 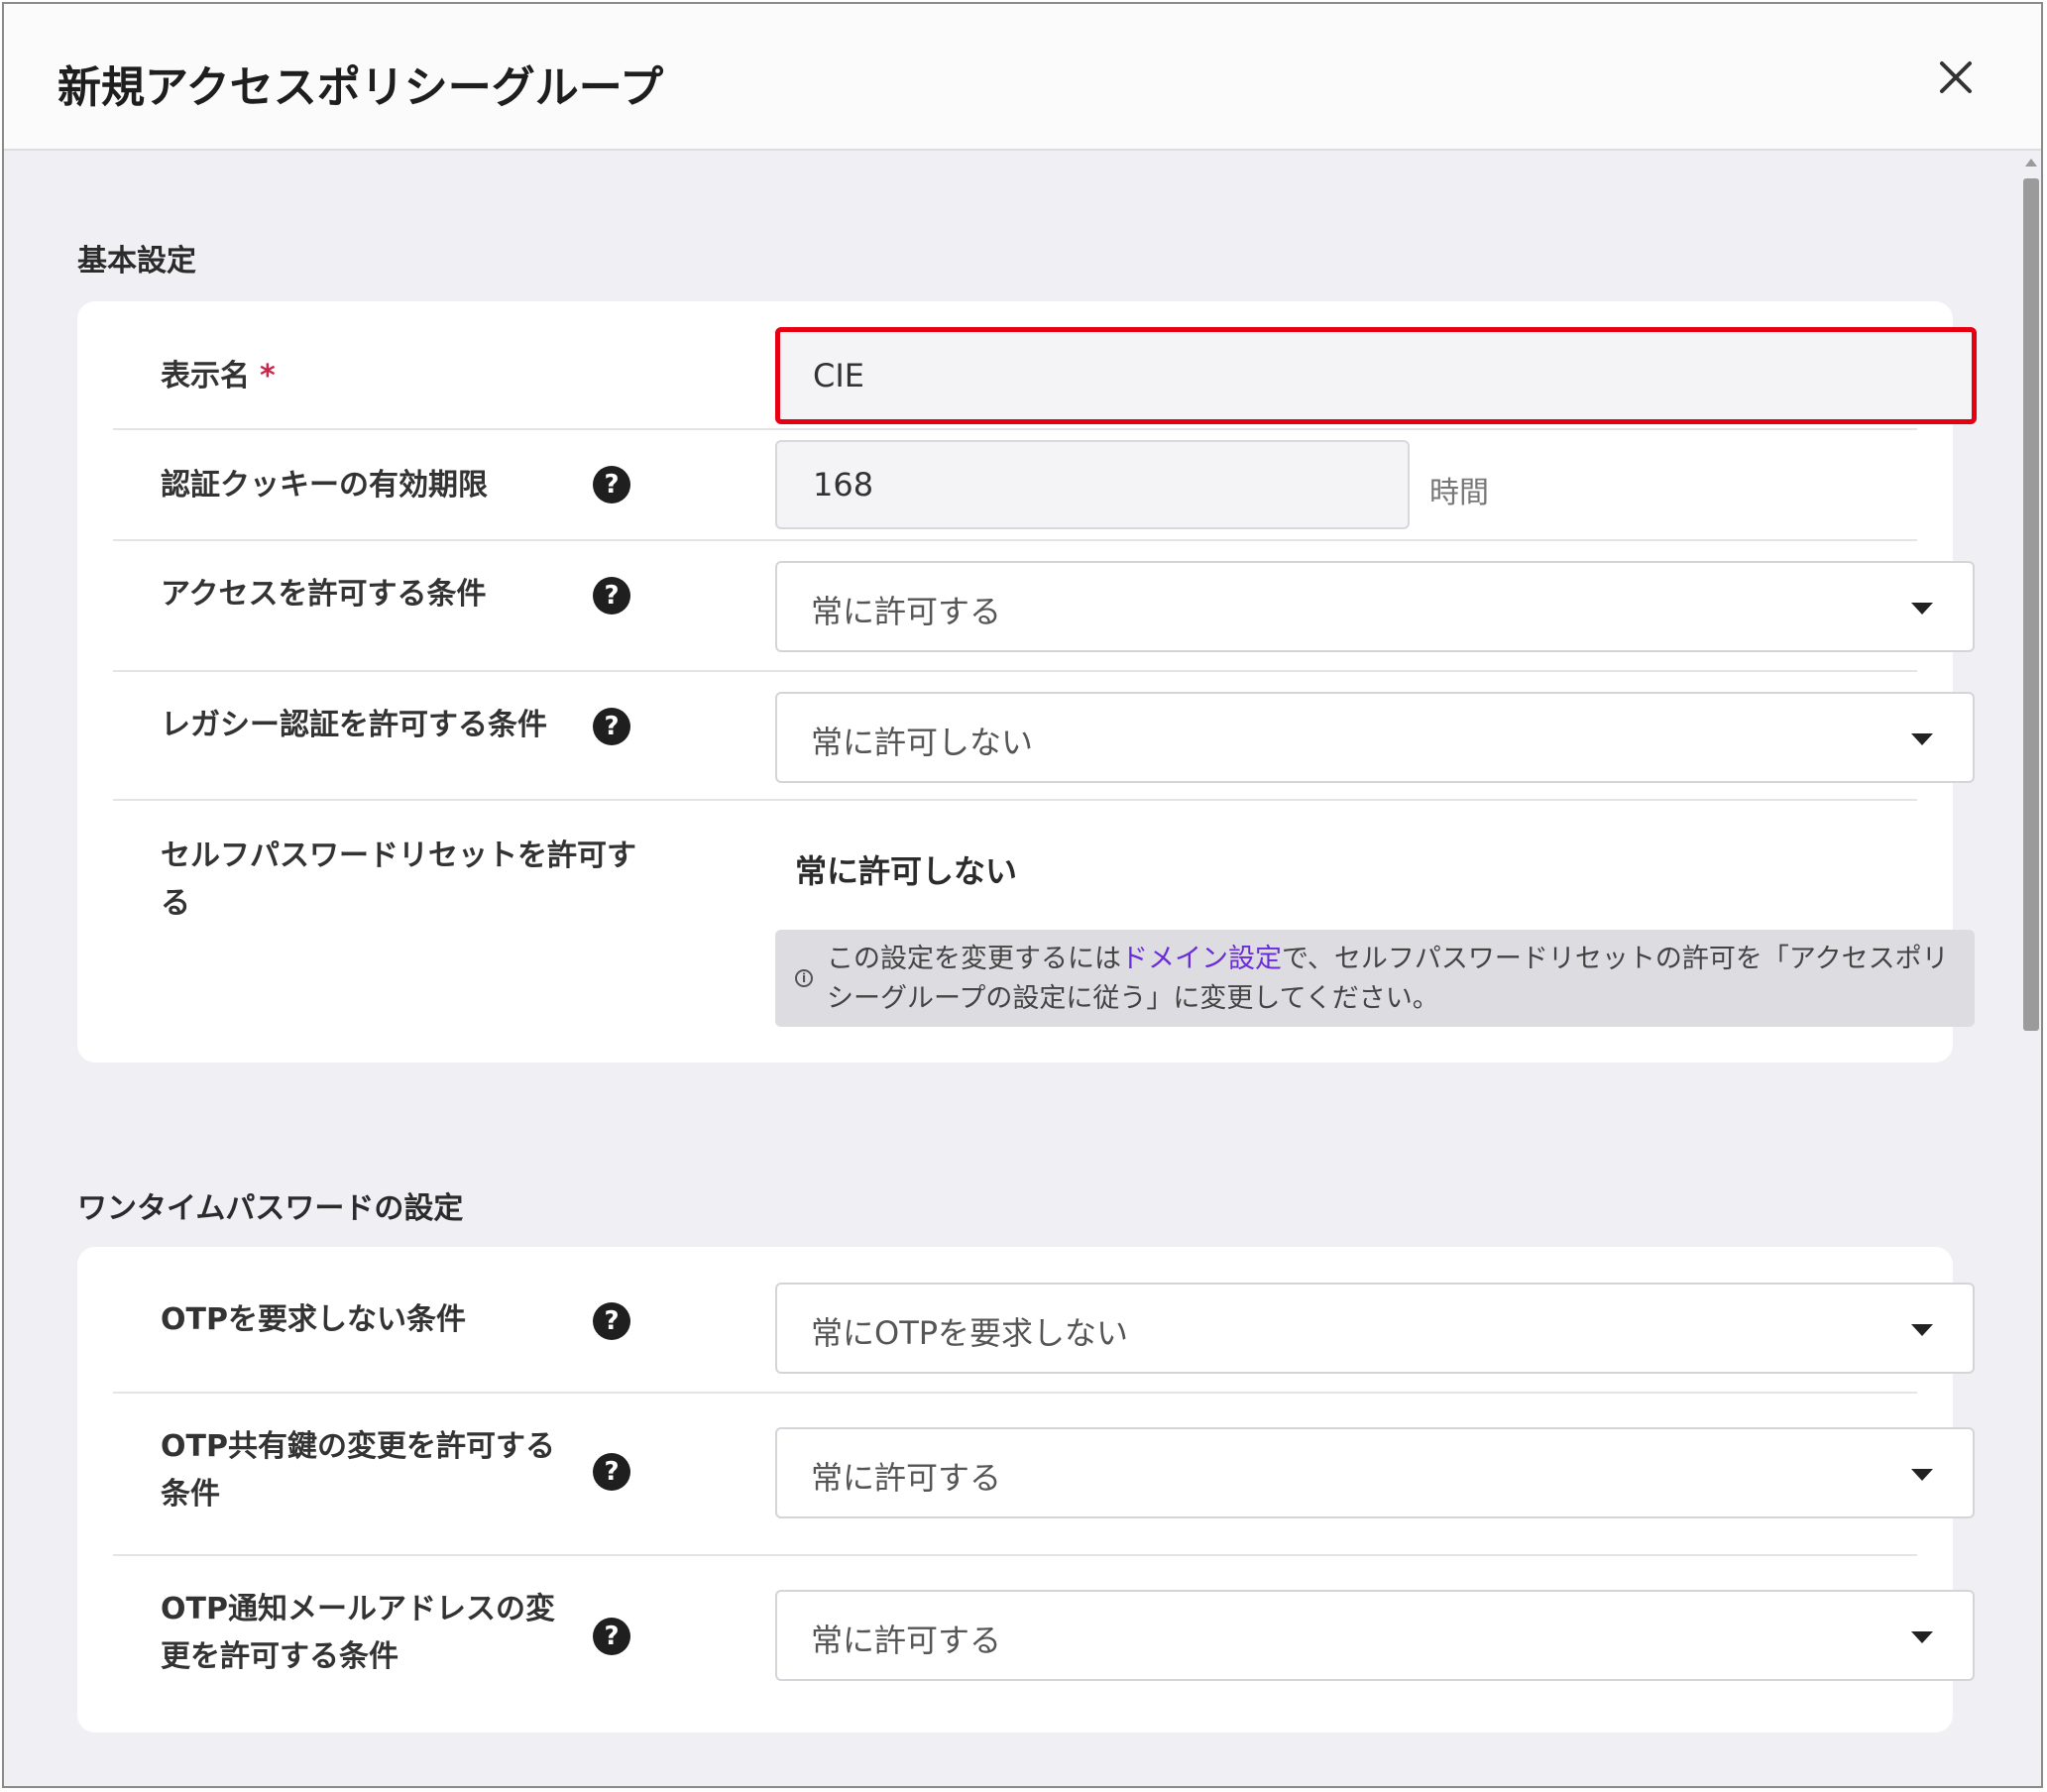 I want to click on row-otp-not-required: OTPを要求しない条件 ? 常にOTPを要求しない, so click(x=1044, y=1320).